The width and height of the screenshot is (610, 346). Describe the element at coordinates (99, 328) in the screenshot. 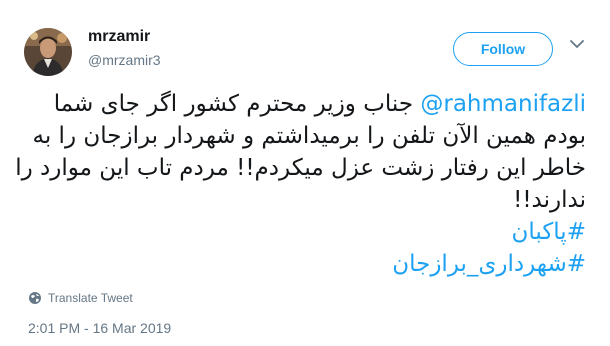

I see `tweet-timestamp: 2:01 PM - 16 Mar 2019` at that location.